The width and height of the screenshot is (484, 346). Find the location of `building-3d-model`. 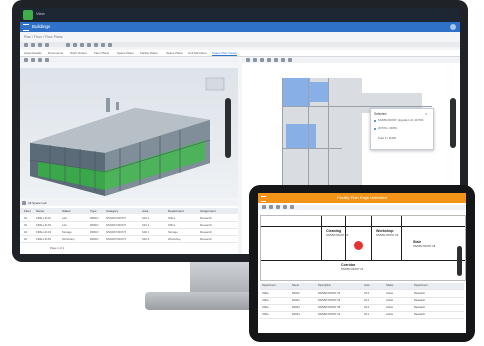

building-3d-model is located at coordinates (127, 136).